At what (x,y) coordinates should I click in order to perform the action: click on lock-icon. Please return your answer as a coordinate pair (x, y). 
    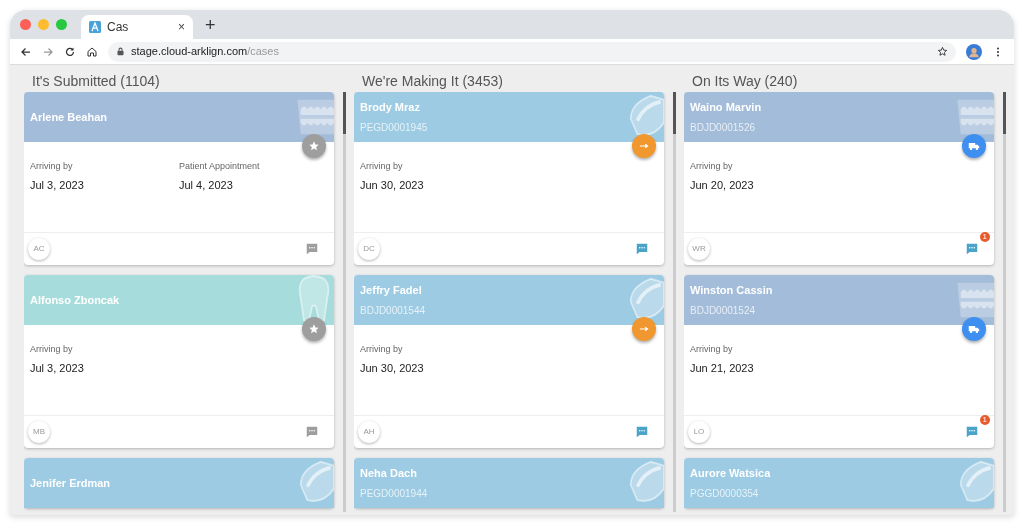
    Looking at the image, I should click on (120, 51).